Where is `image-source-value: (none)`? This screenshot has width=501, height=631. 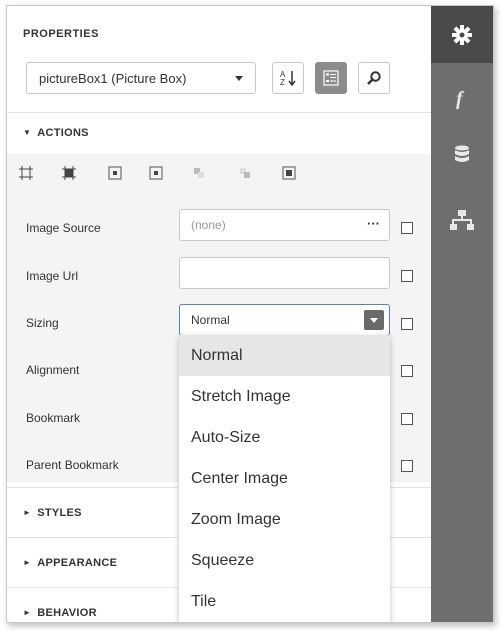
image-source-value: (none) is located at coordinates (208, 225).